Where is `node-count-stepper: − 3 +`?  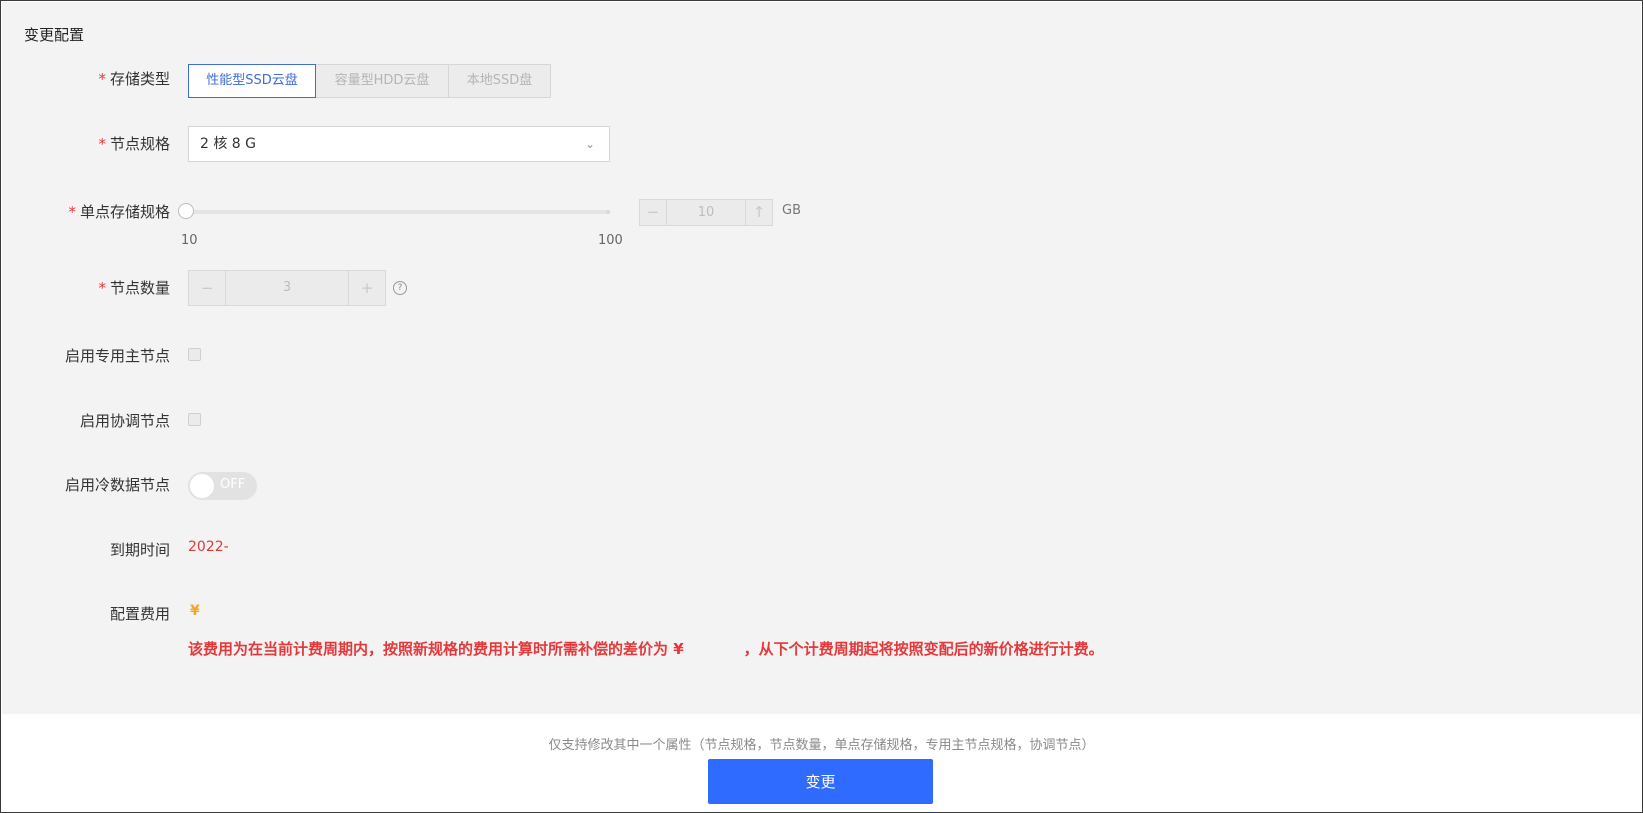
node-count-stepper: − 3 + is located at coordinates (287, 288).